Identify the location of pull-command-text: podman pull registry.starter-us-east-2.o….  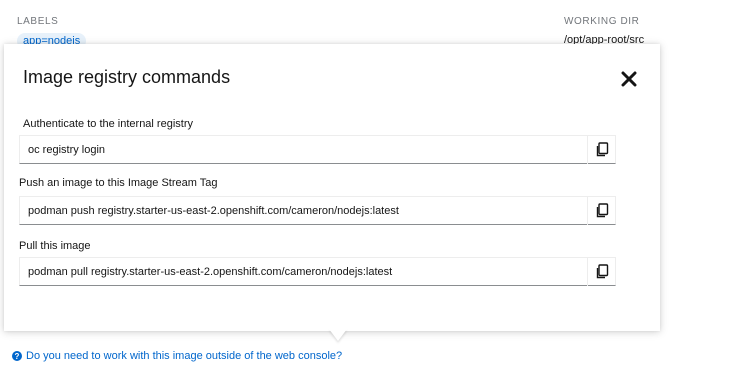
(210, 272).